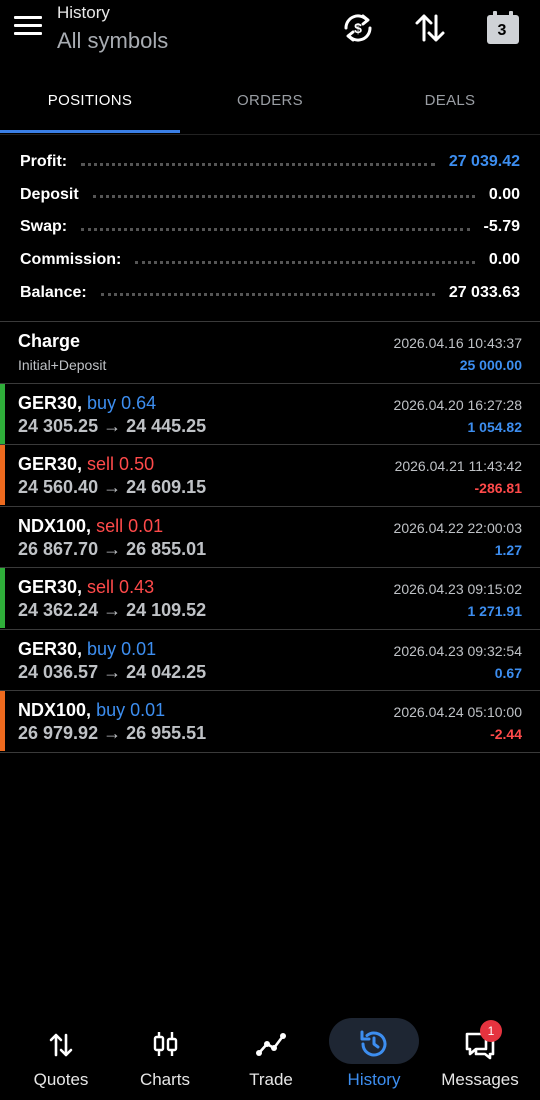 The height and width of the screenshot is (1100, 540). What do you see at coordinates (491, 1031) in the screenshot?
I see `messages-badge: 1` at bounding box center [491, 1031].